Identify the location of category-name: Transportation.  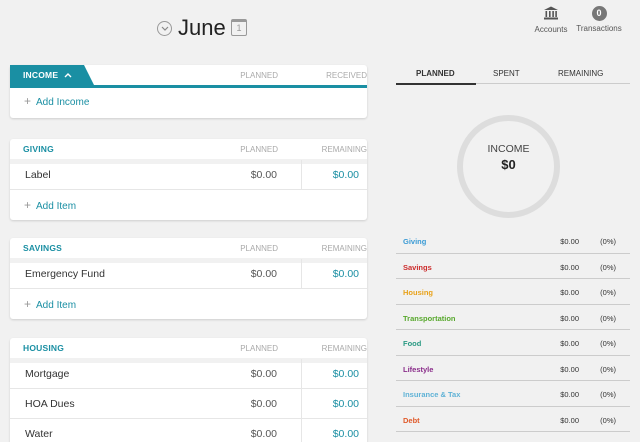
(429, 318).